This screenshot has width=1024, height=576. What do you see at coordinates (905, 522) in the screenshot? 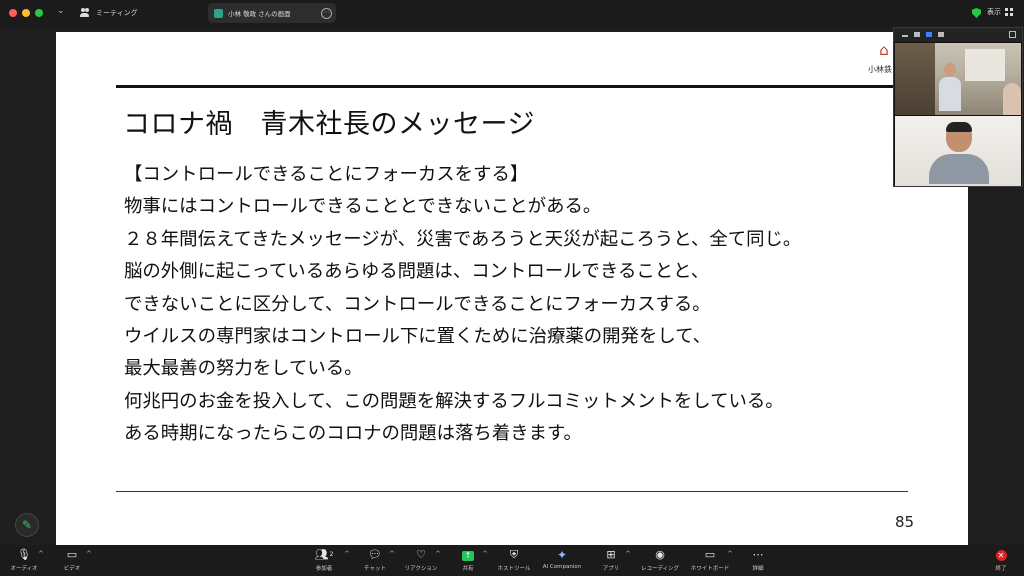
I see `page-number: 85` at bounding box center [905, 522].